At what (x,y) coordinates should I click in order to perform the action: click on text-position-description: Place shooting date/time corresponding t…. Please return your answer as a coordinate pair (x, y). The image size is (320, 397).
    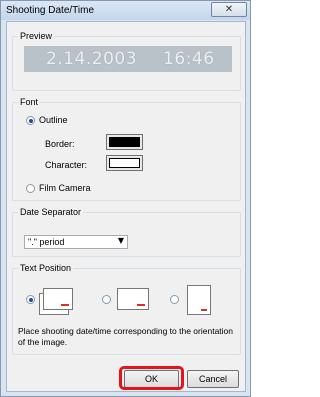
    Looking at the image, I should click on (125, 336).